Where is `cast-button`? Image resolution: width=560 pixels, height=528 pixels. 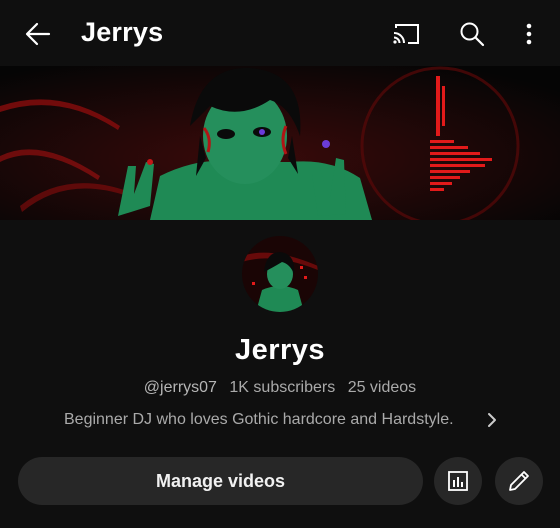
cast-button is located at coordinates (406, 34).